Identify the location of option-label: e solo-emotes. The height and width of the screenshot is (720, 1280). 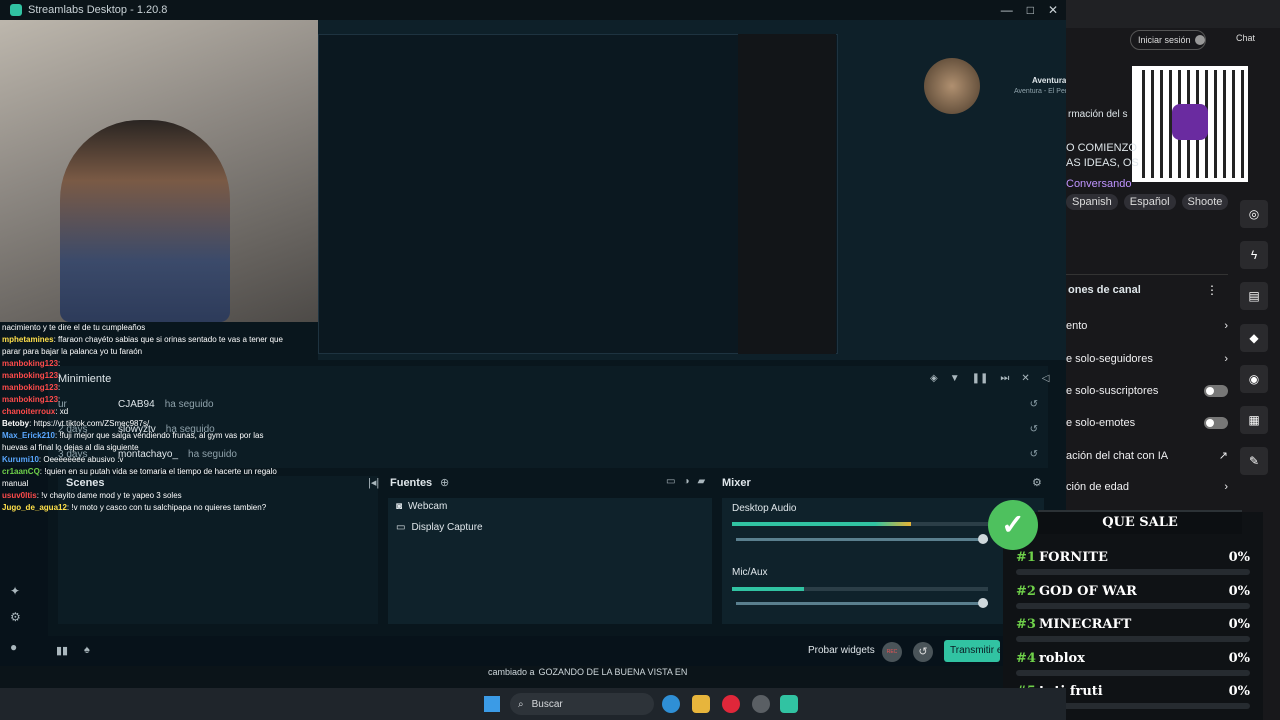
(1101, 423).